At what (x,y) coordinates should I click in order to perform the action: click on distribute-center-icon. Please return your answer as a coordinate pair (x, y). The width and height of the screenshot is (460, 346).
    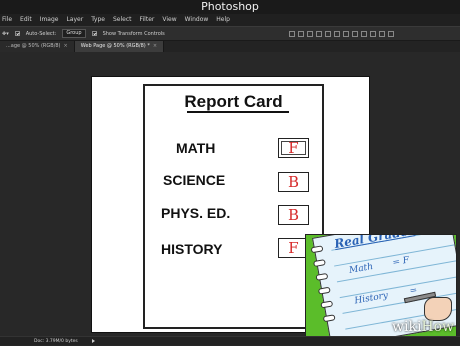
    Looking at the image, I should click on (381, 33).